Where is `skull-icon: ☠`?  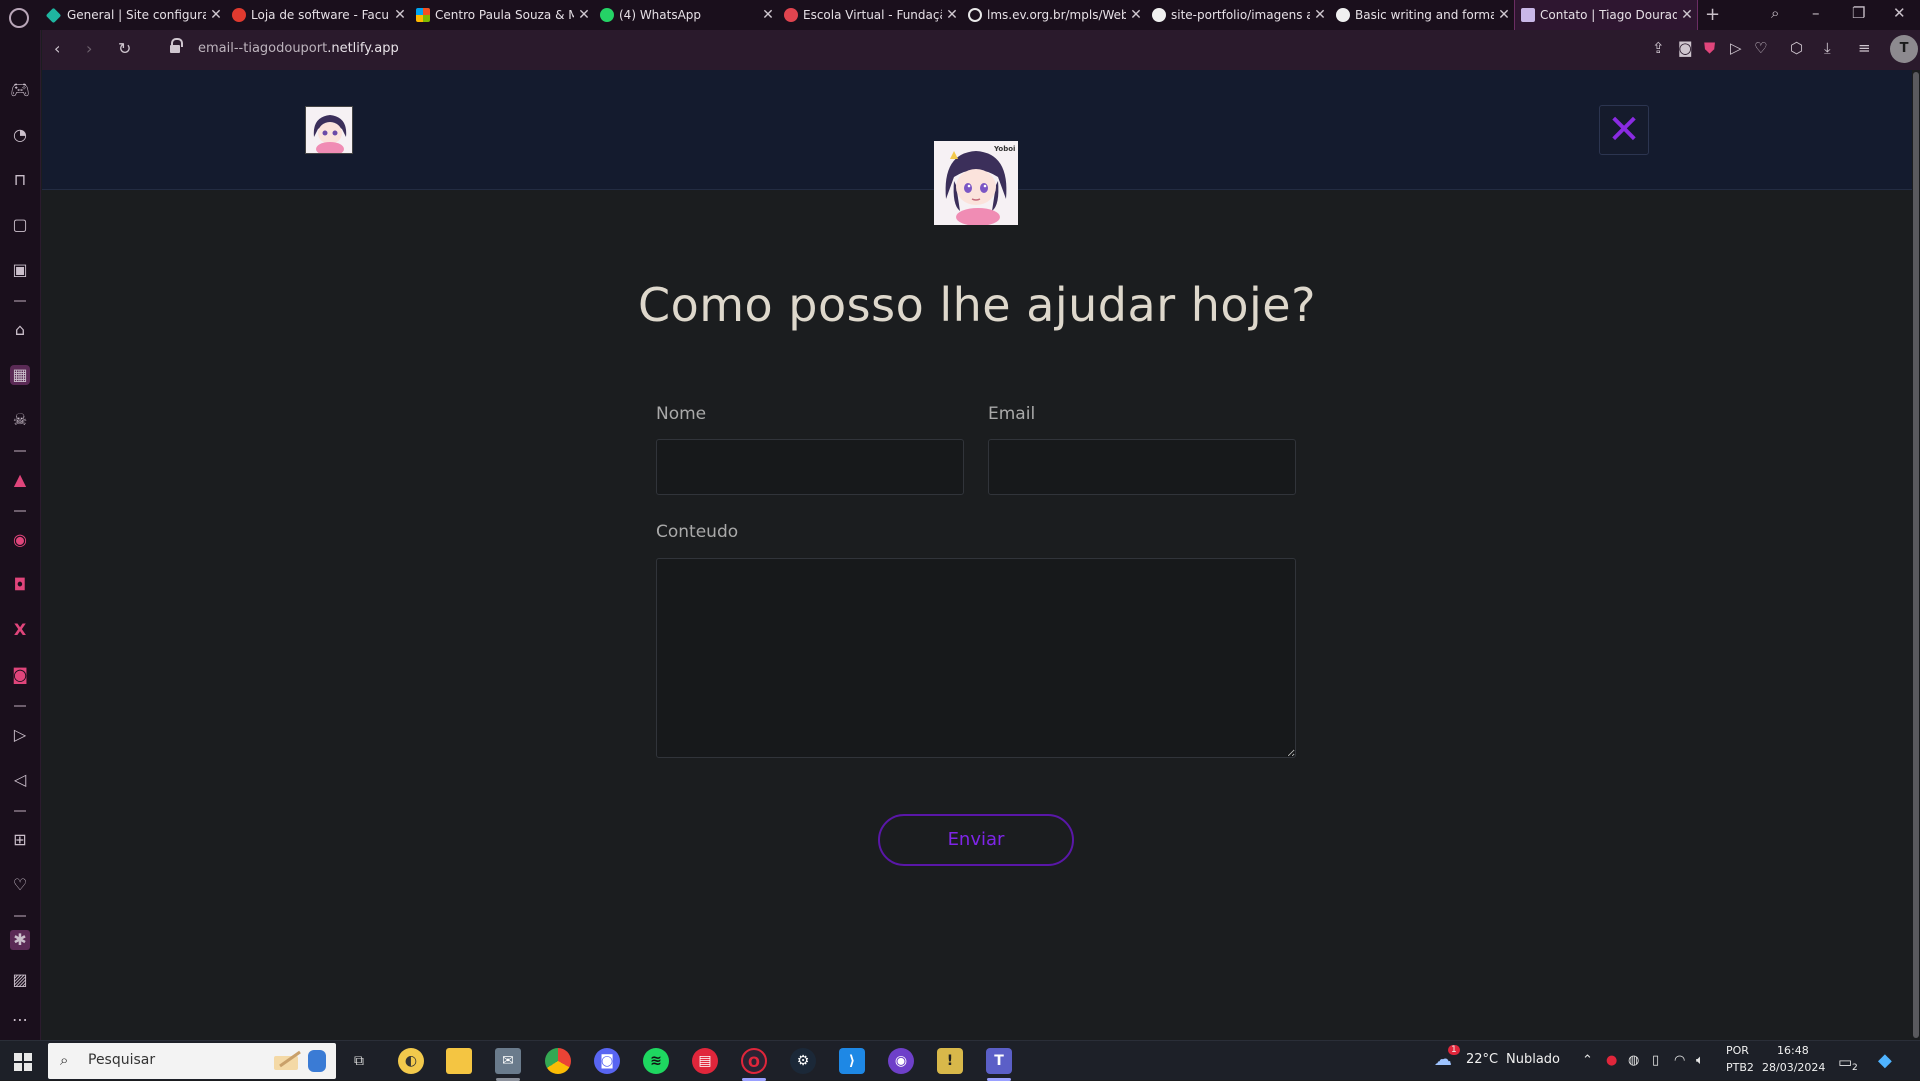 skull-icon: ☠ is located at coordinates (20, 420).